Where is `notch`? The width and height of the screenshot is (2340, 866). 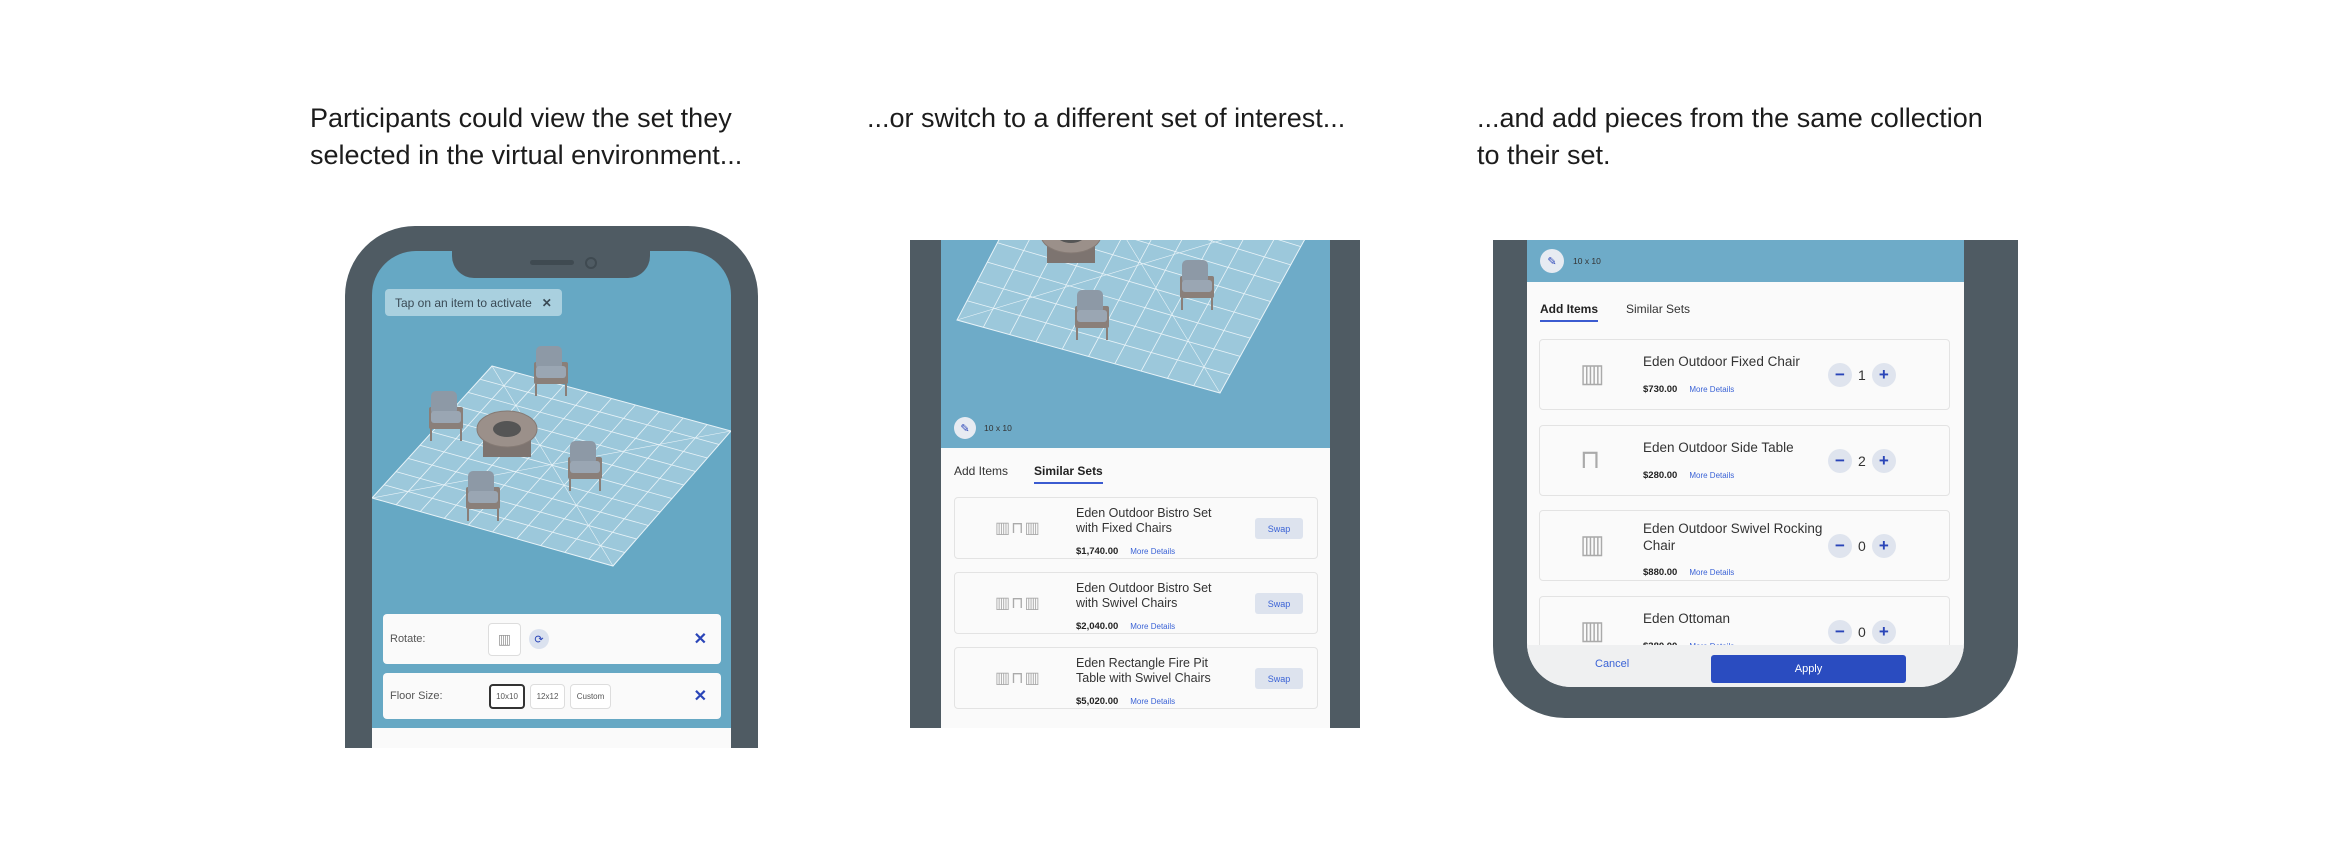 notch is located at coordinates (551, 264).